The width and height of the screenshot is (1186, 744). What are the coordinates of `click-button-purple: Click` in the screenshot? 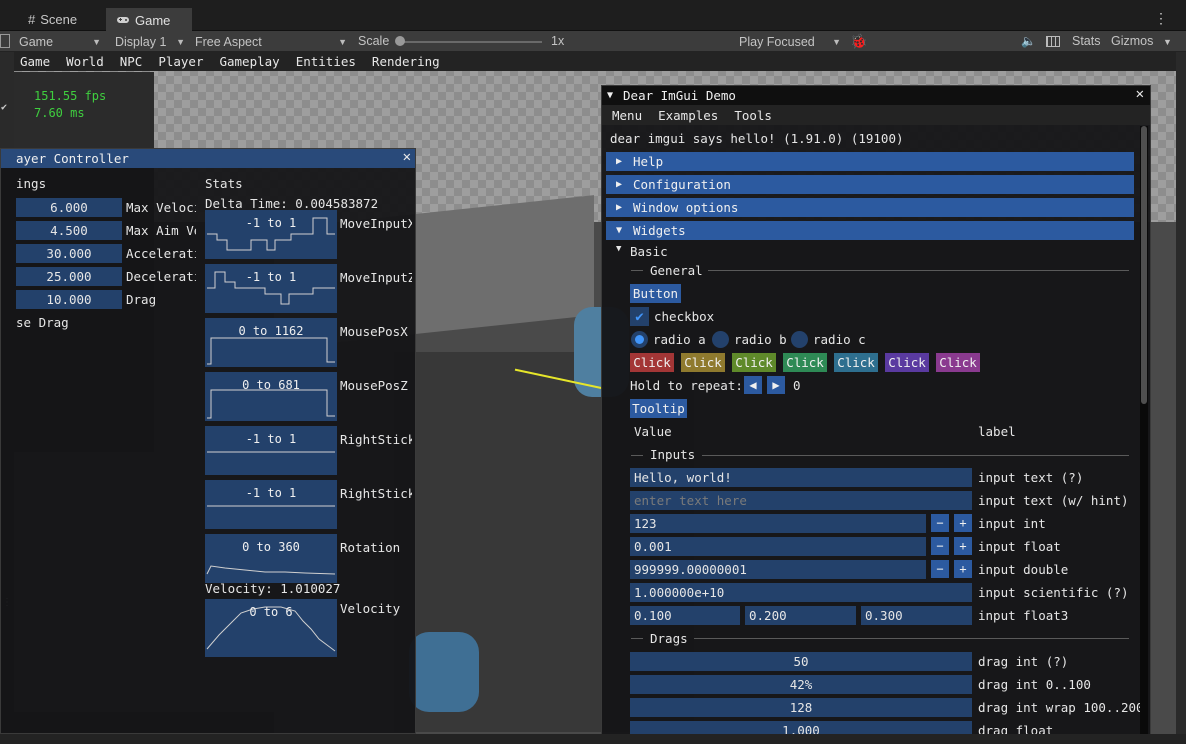 It's located at (907, 362).